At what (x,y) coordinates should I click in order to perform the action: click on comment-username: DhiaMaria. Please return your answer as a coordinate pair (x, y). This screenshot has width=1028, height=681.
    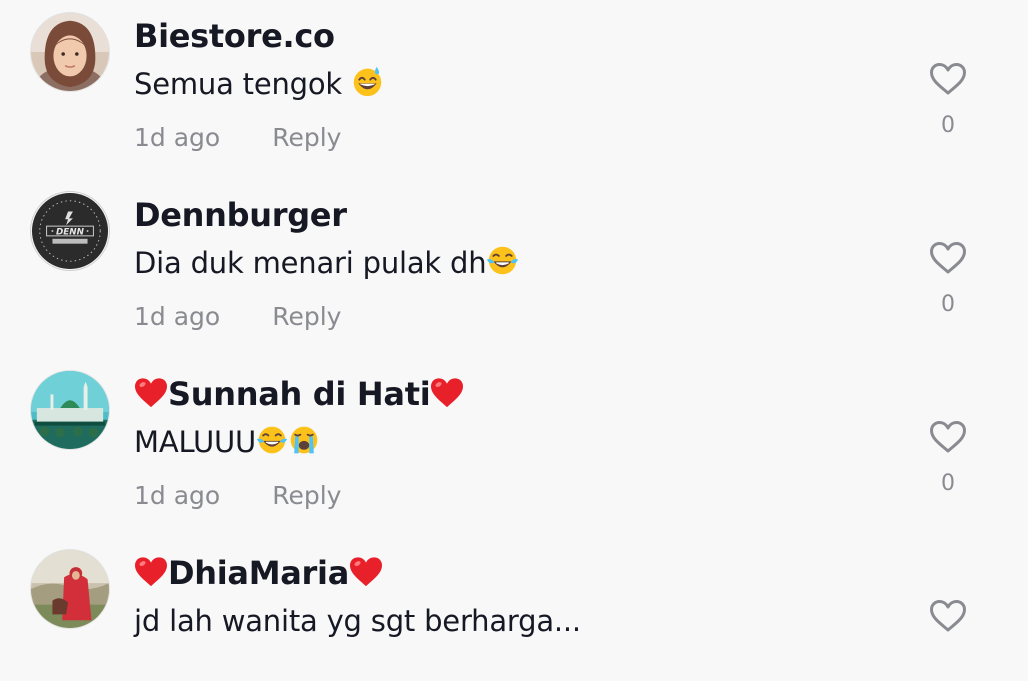
    Looking at the image, I should click on (258, 573).